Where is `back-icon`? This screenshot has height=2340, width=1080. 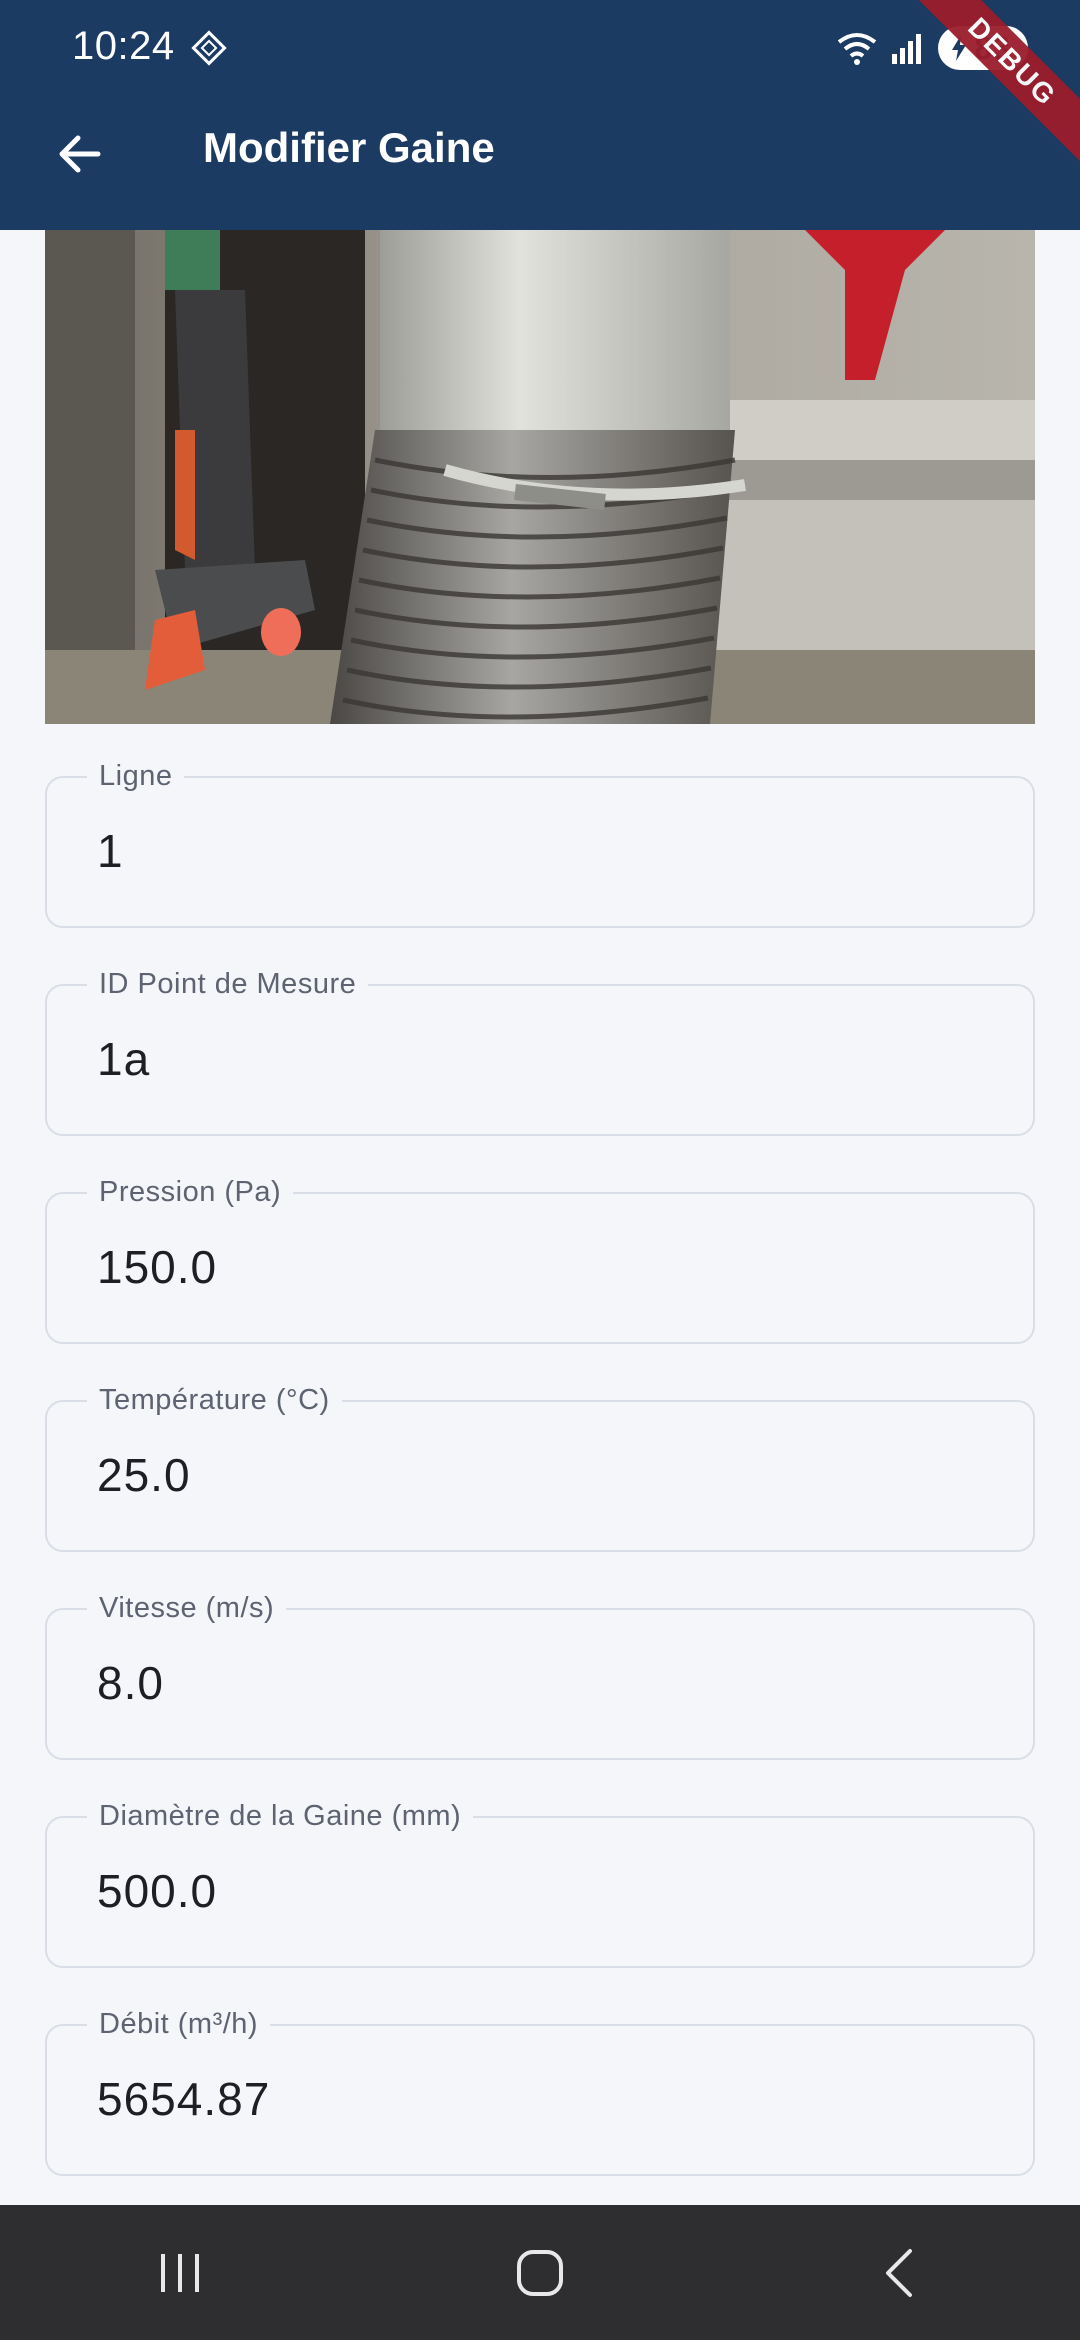
back-icon is located at coordinates (899, 2272).